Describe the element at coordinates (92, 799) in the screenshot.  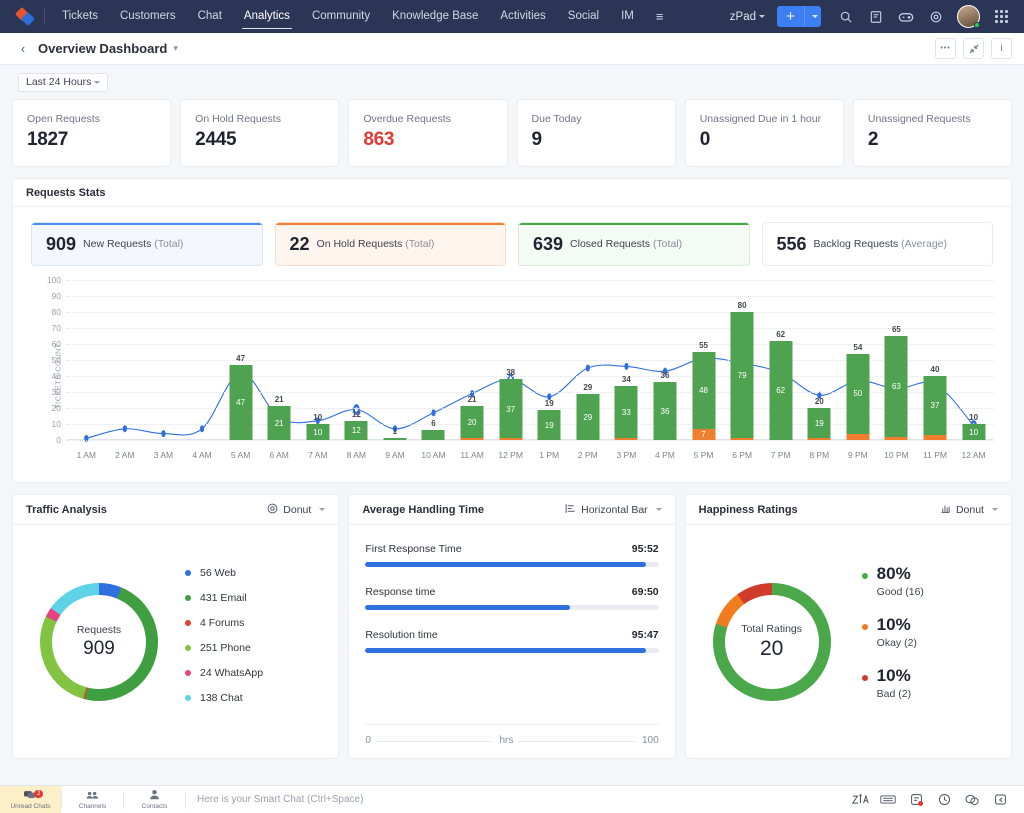
I see `channels-button: Channels` at that location.